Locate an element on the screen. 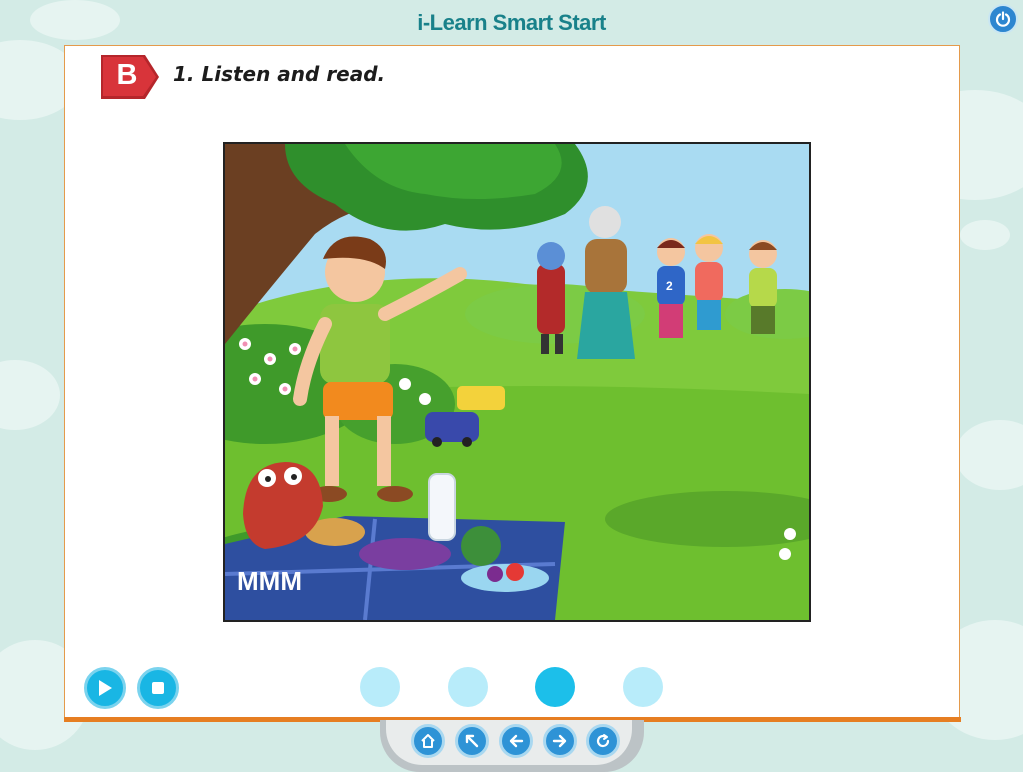 The width and height of the screenshot is (1023, 772). jersey-number: 2 is located at coordinates (669, 286).